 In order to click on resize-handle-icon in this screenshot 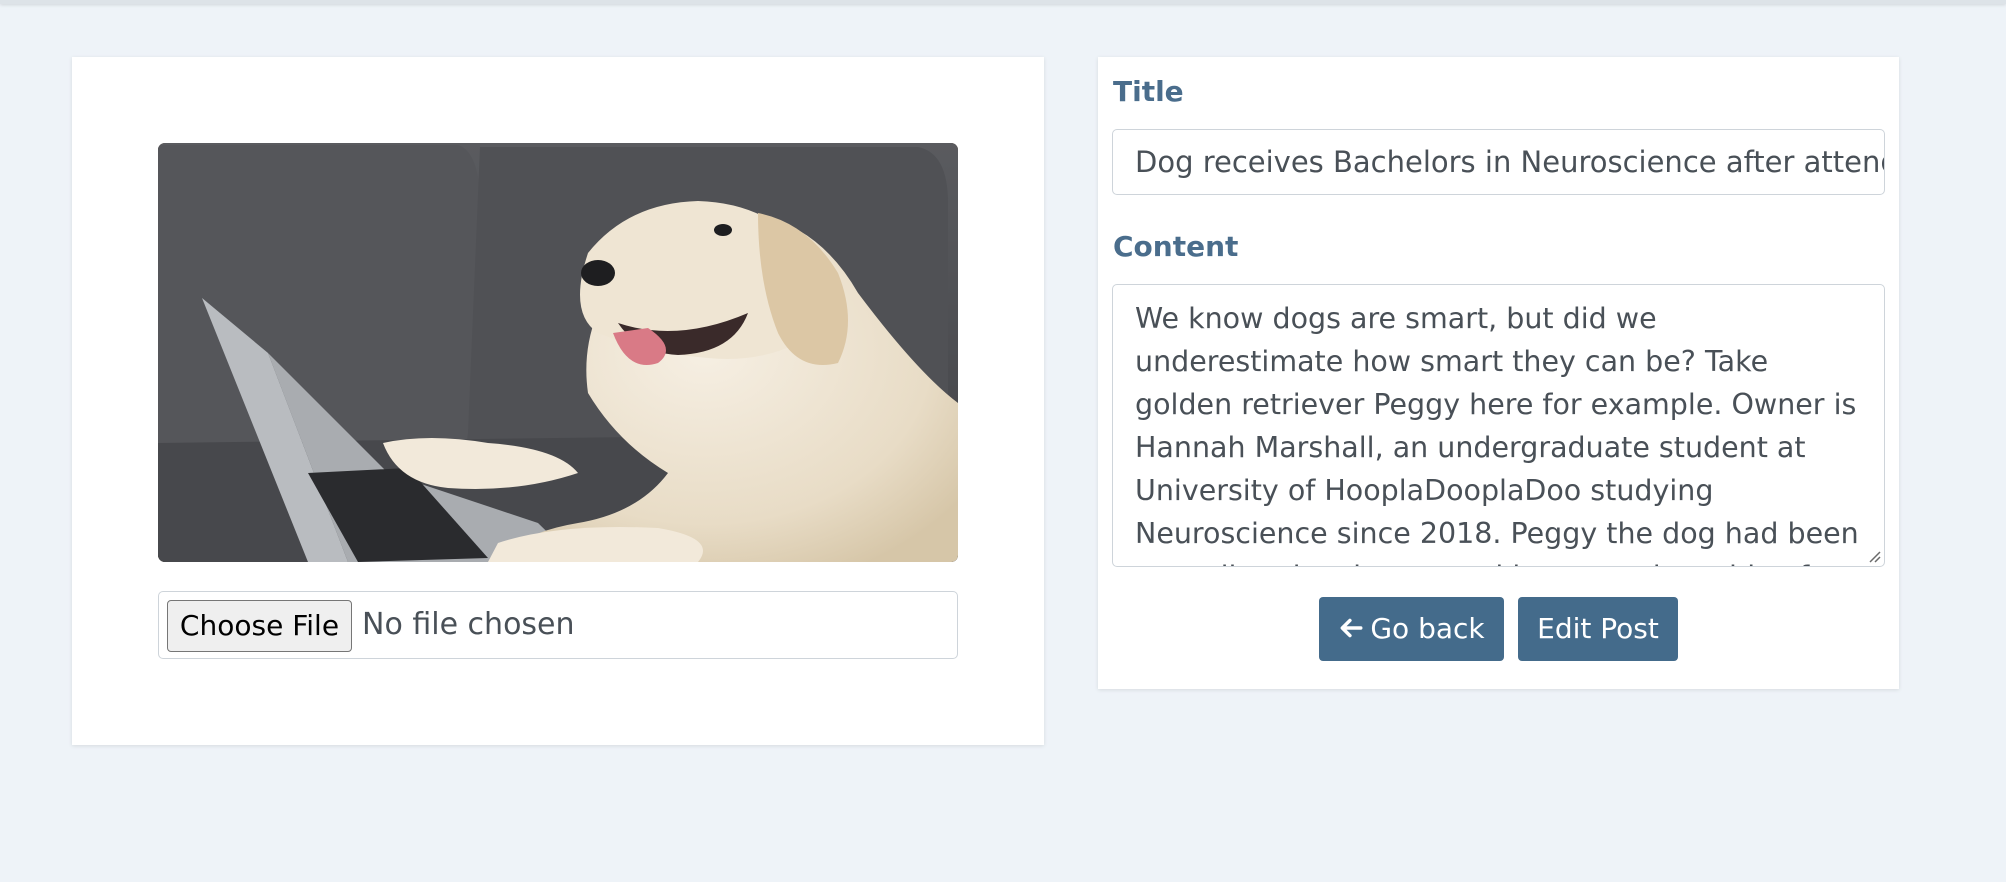, I will do `click(1874, 556)`.